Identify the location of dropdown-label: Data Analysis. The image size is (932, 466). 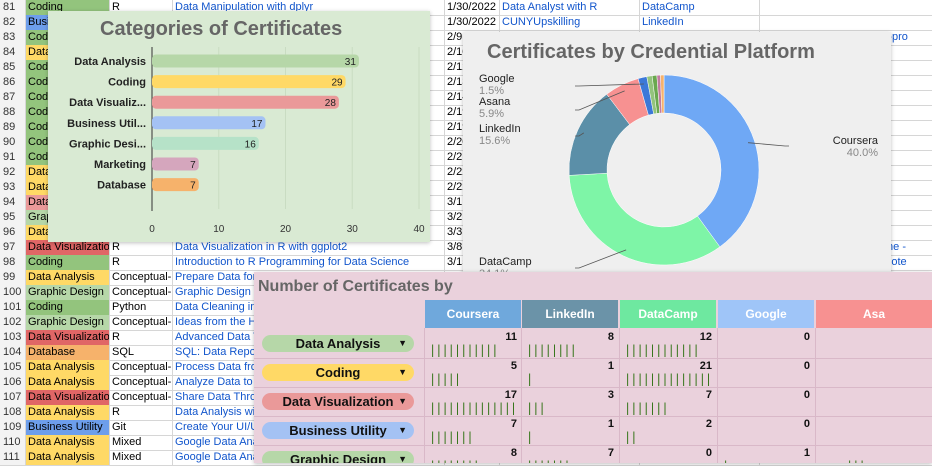
(338, 343).